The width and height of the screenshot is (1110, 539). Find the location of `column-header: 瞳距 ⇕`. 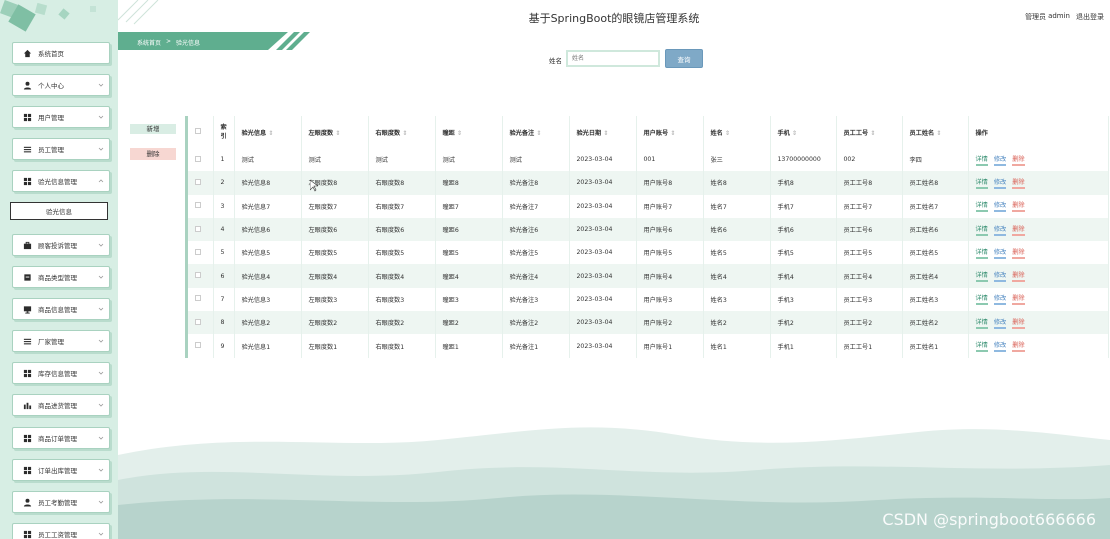

column-header: 瞳距 ⇕ is located at coordinates (469, 132).